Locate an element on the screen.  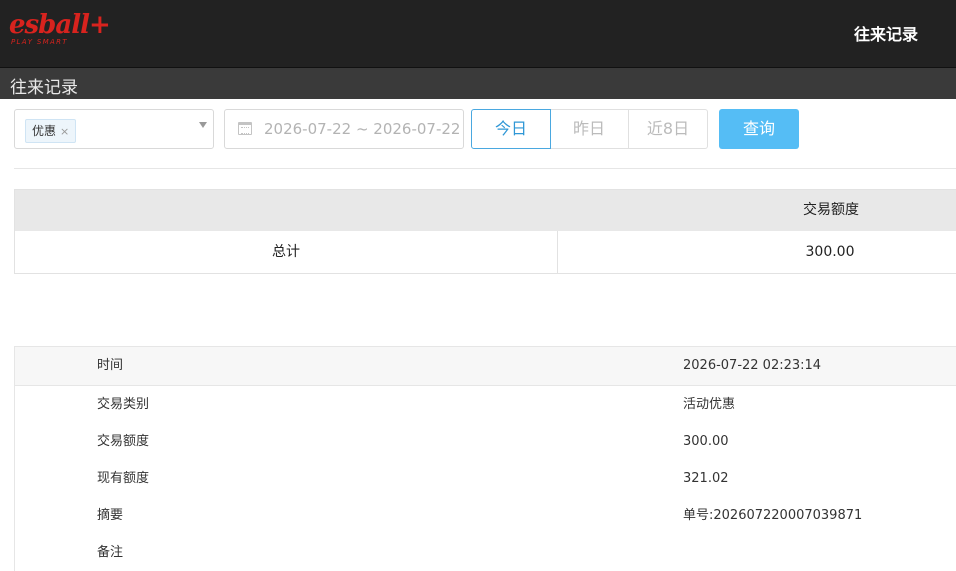
yesterday-button: 昨日 is located at coordinates (589, 129).